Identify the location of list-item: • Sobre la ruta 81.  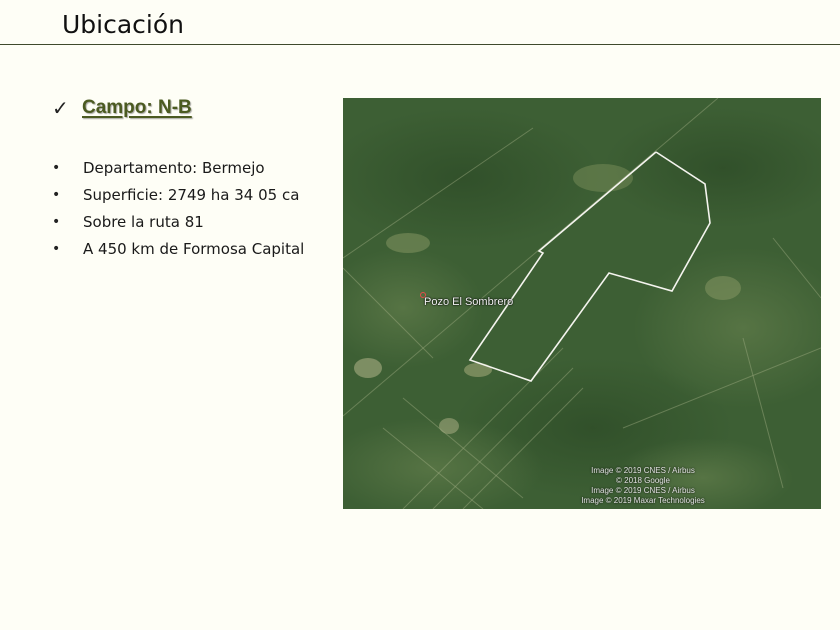
(178, 221).